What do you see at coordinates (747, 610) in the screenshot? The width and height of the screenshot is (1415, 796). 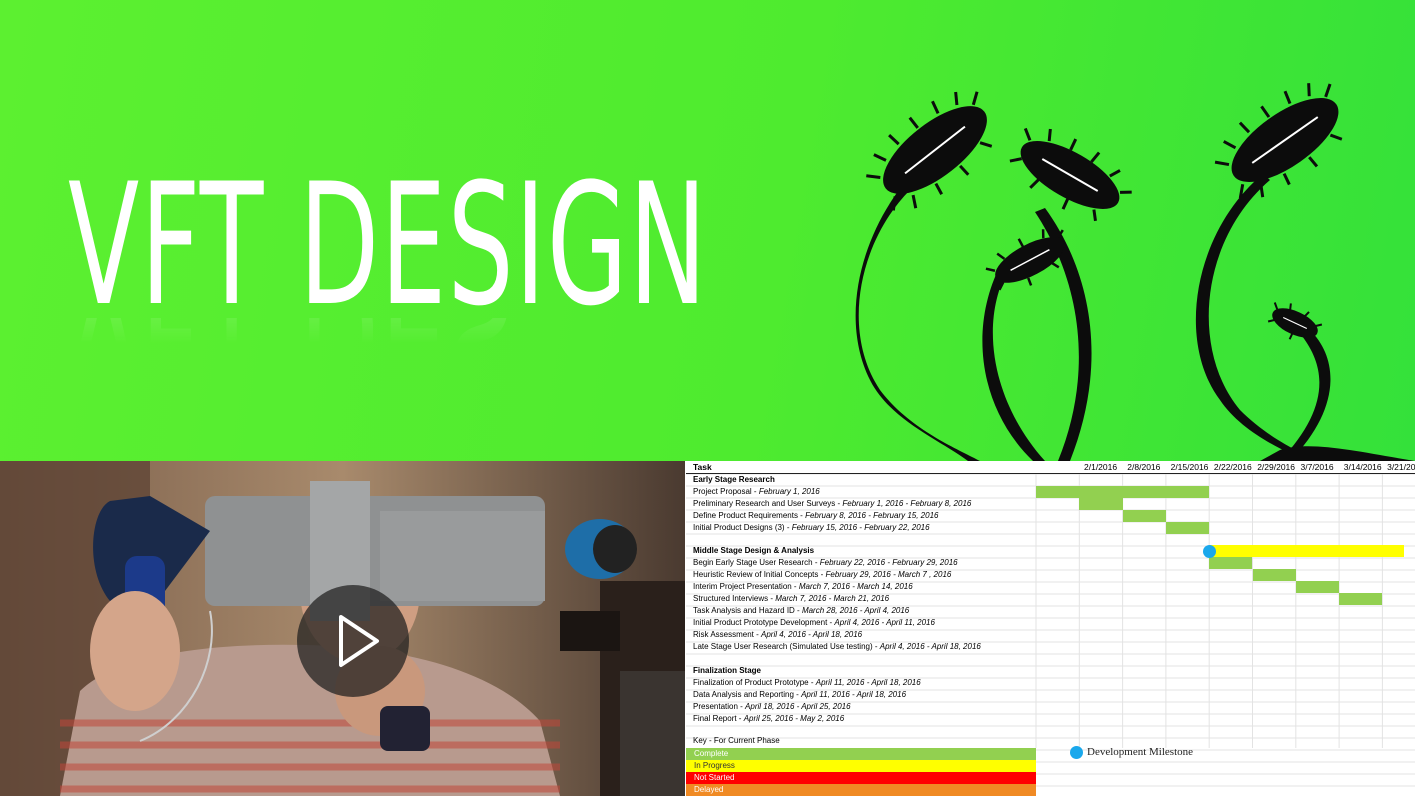 I see `task-name: Task Analysis and Hazard ID -` at bounding box center [747, 610].